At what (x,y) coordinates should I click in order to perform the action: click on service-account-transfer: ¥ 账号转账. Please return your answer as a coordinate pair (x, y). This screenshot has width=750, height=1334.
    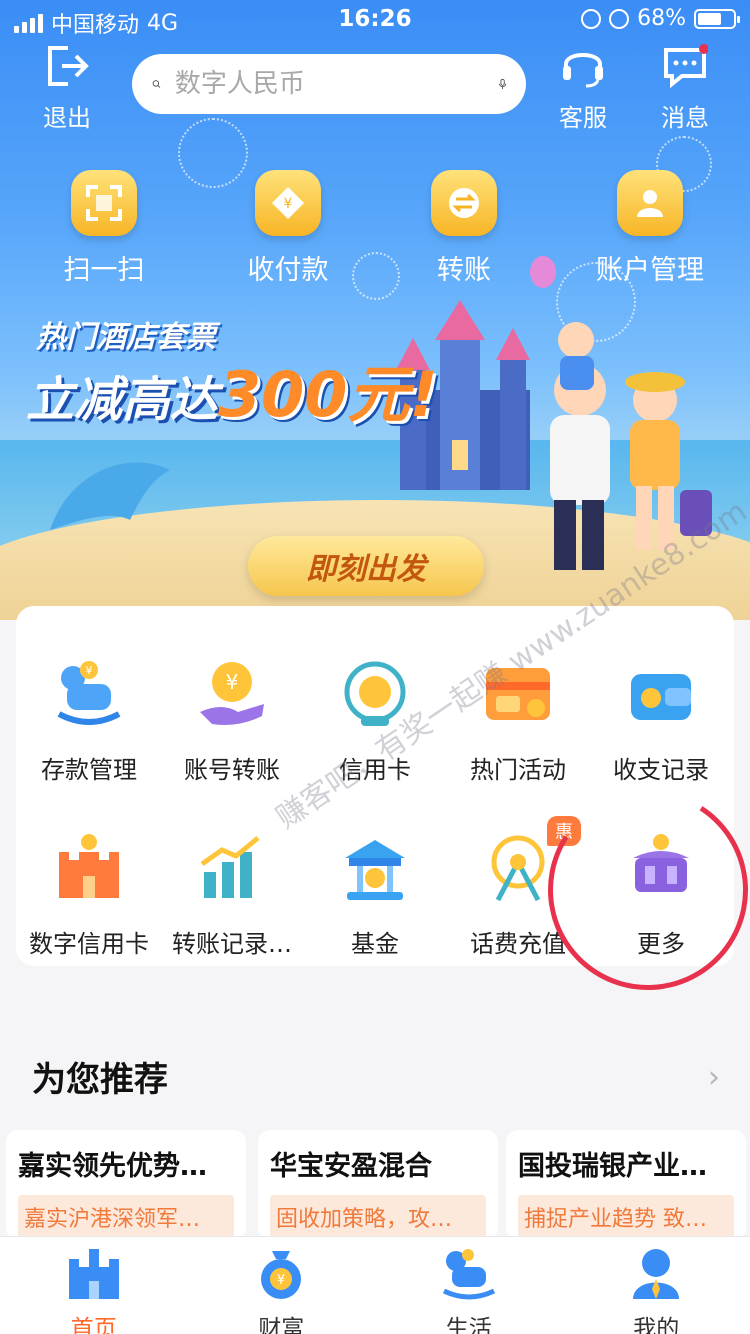
    Looking at the image, I should click on (232, 719).